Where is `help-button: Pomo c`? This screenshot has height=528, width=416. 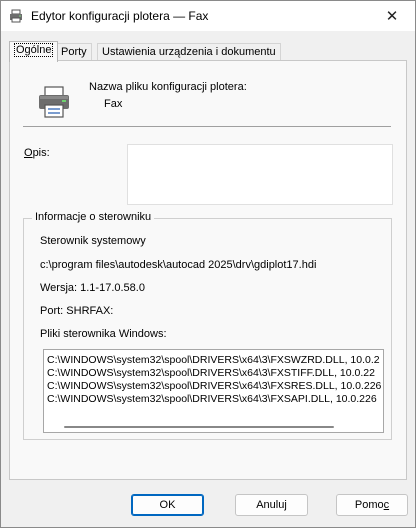 help-button: Pomo c is located at coordinates (372, 505).